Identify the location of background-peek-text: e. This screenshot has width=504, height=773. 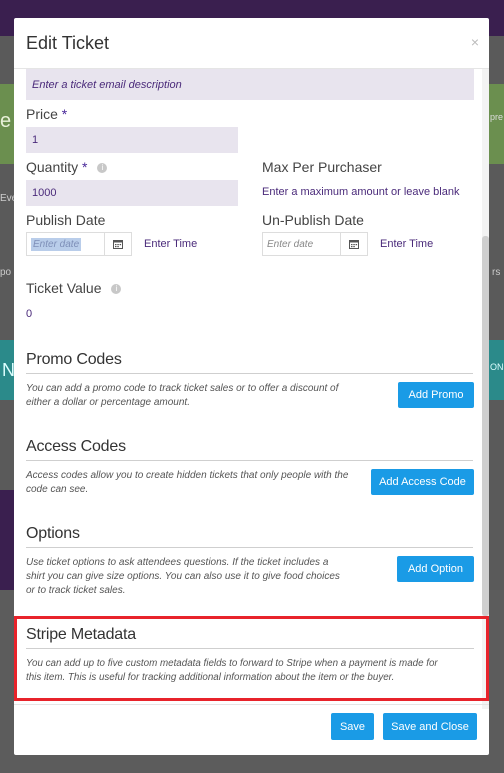
(6, 121).